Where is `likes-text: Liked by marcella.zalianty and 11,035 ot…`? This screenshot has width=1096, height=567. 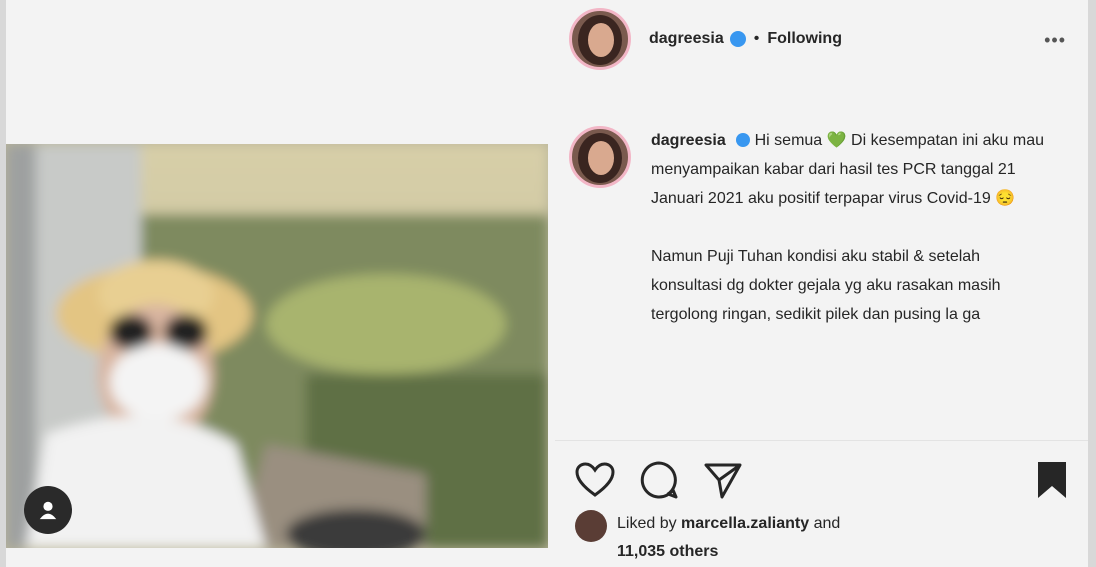 likes-text: Liked by marcella.zalianty and 11,035 ot… is located at coordinates (728, 538).